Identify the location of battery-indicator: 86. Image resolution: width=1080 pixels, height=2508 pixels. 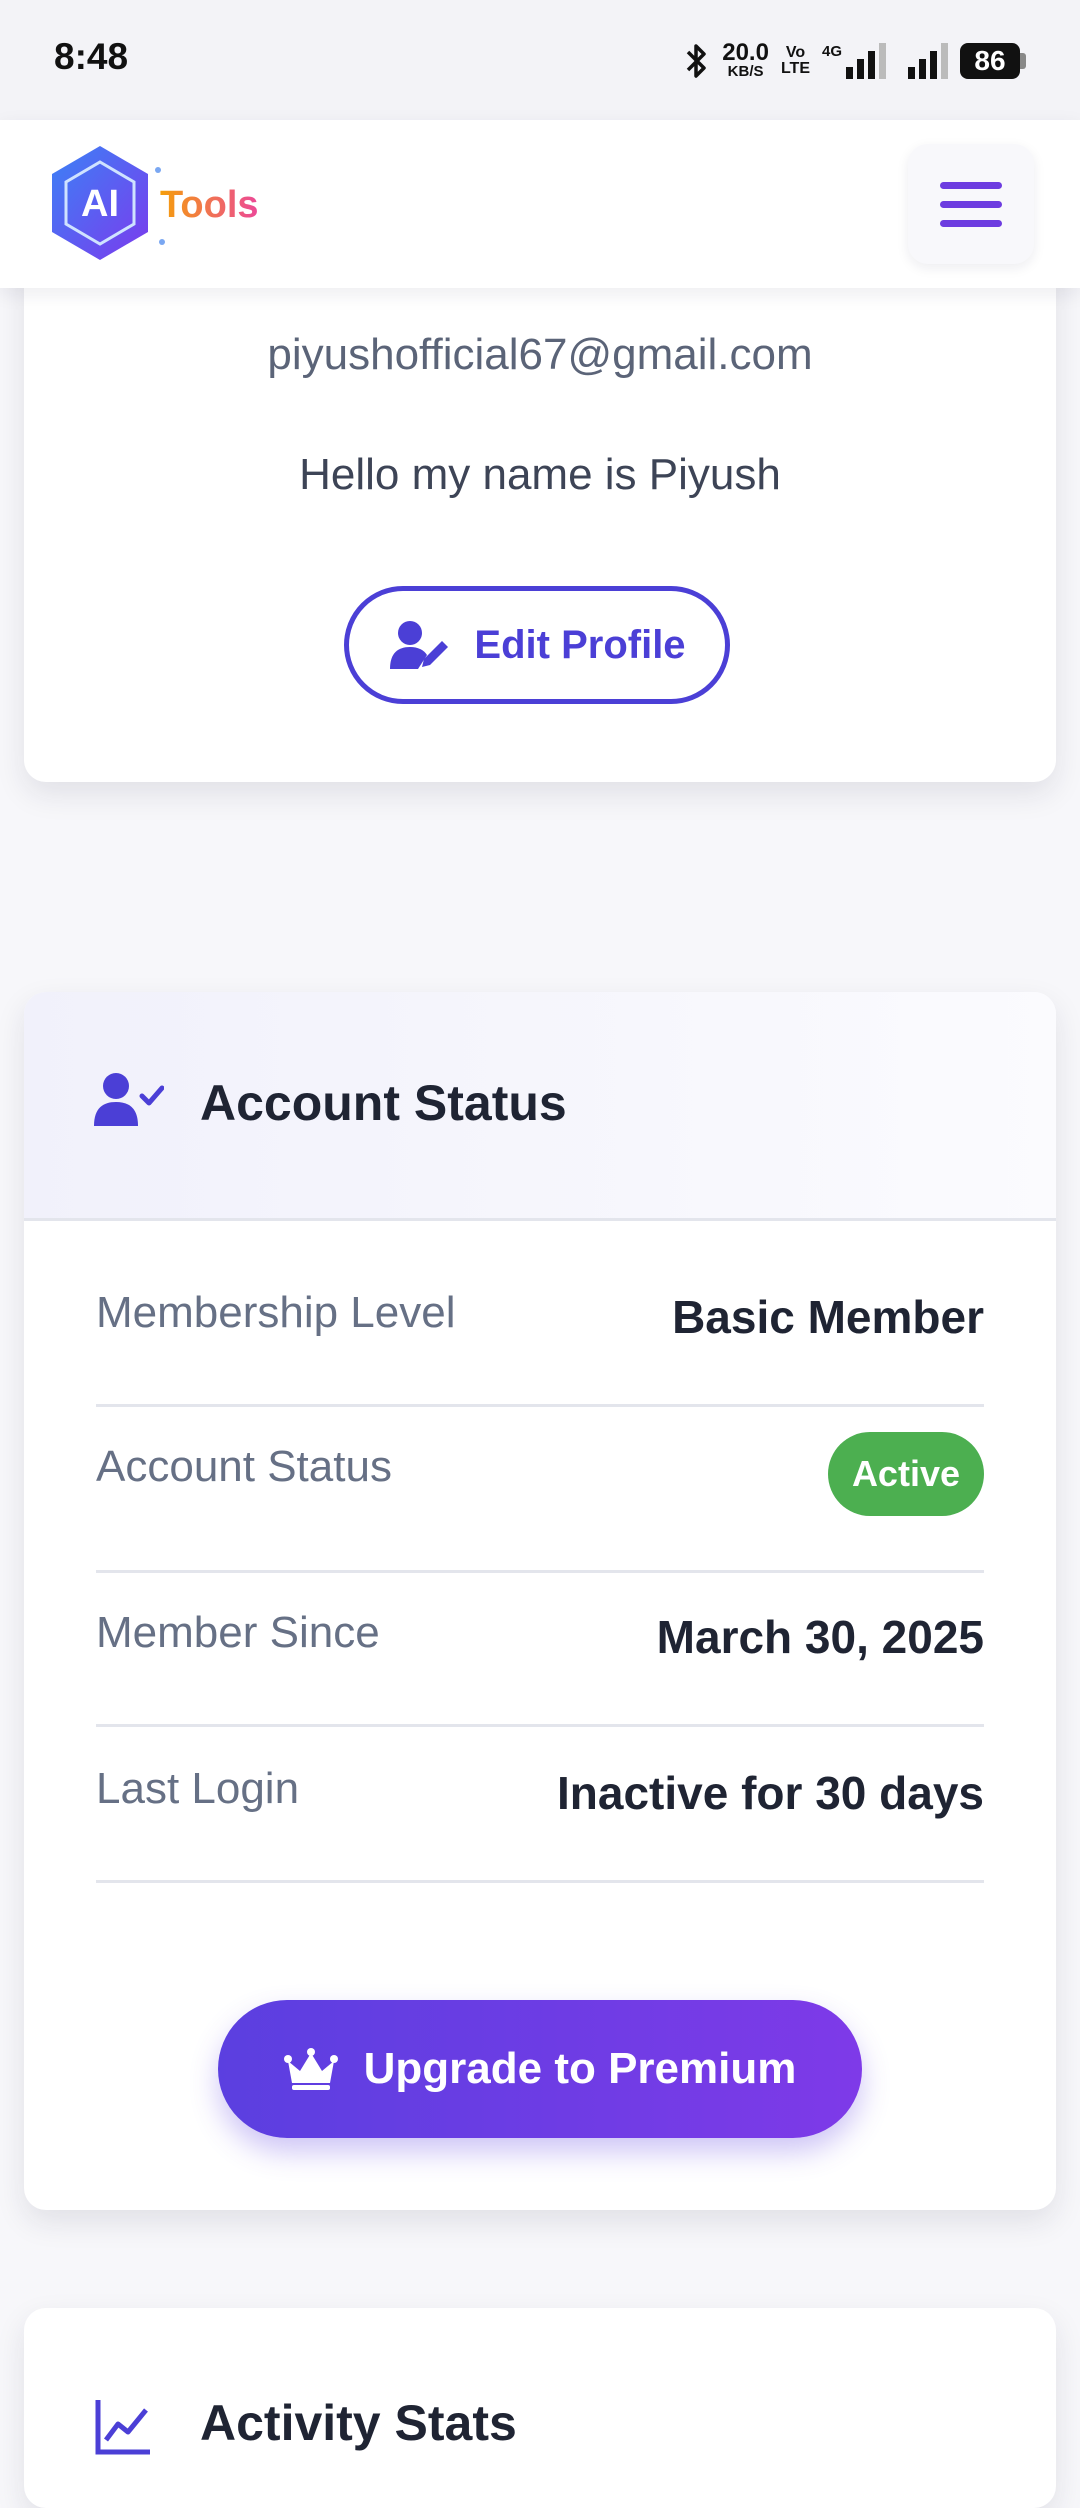
(993, 61).